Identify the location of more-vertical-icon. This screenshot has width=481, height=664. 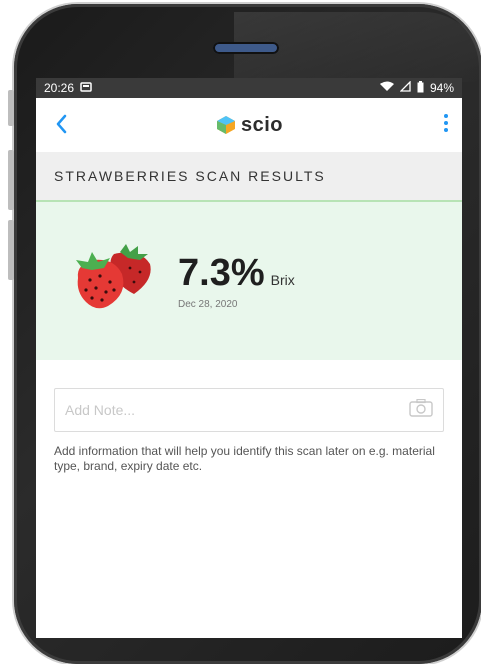
(446, 116).